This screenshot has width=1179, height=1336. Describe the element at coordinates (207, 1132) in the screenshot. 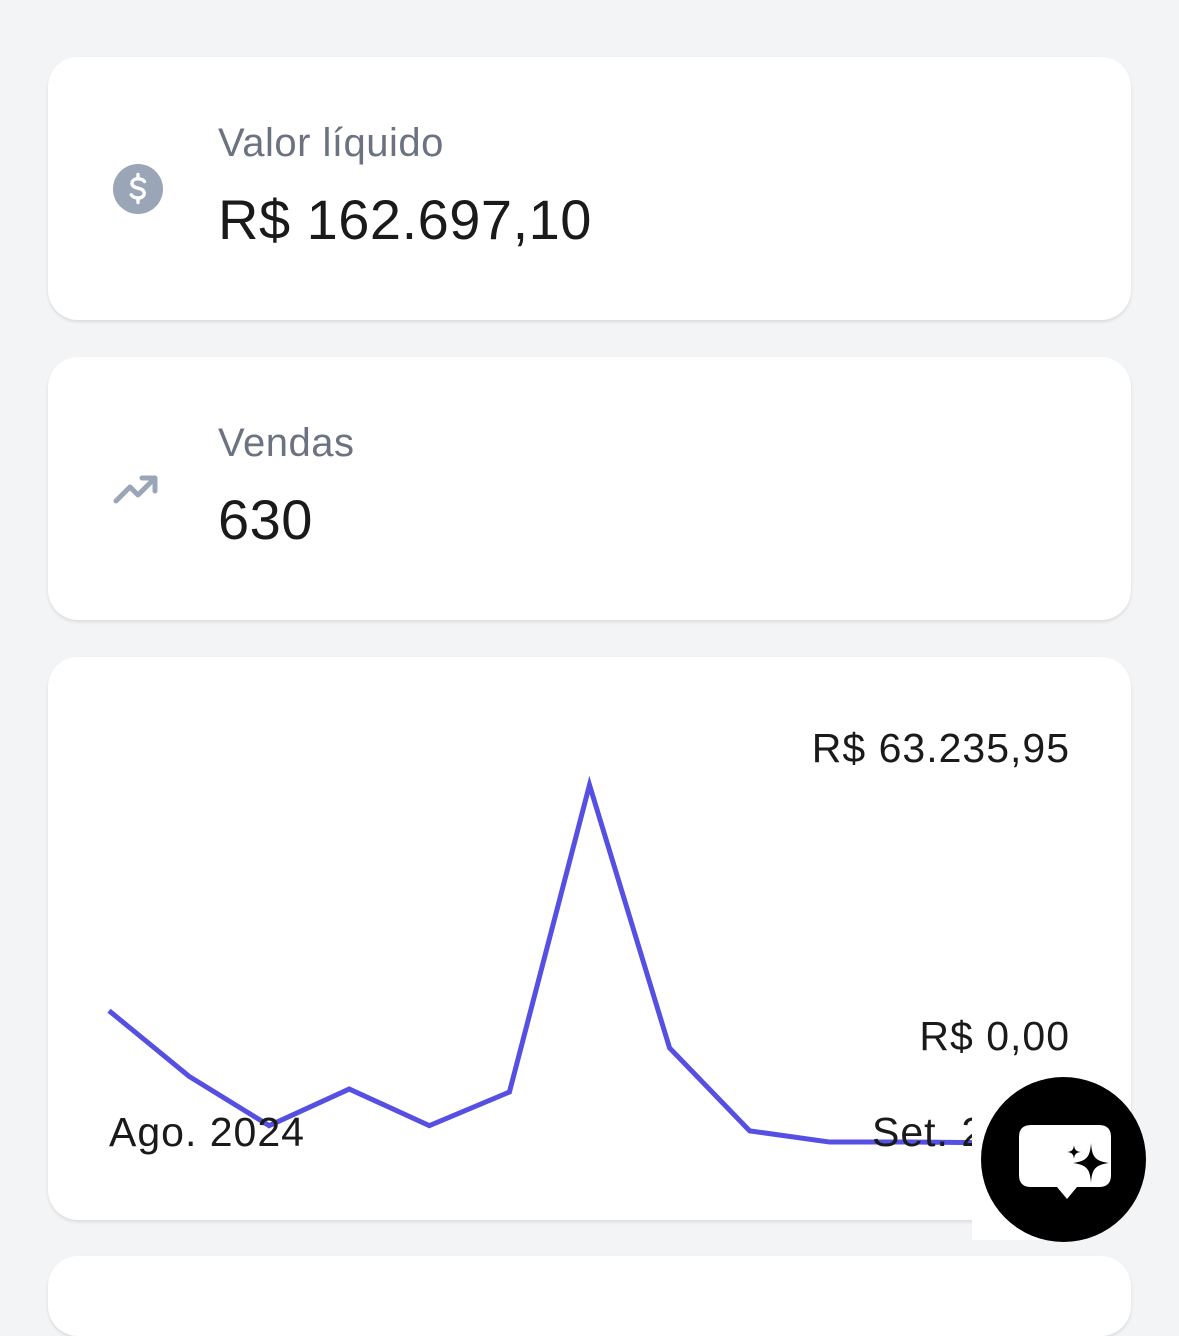

I see `chart-start-date-label: Ago. 2024` at that location.